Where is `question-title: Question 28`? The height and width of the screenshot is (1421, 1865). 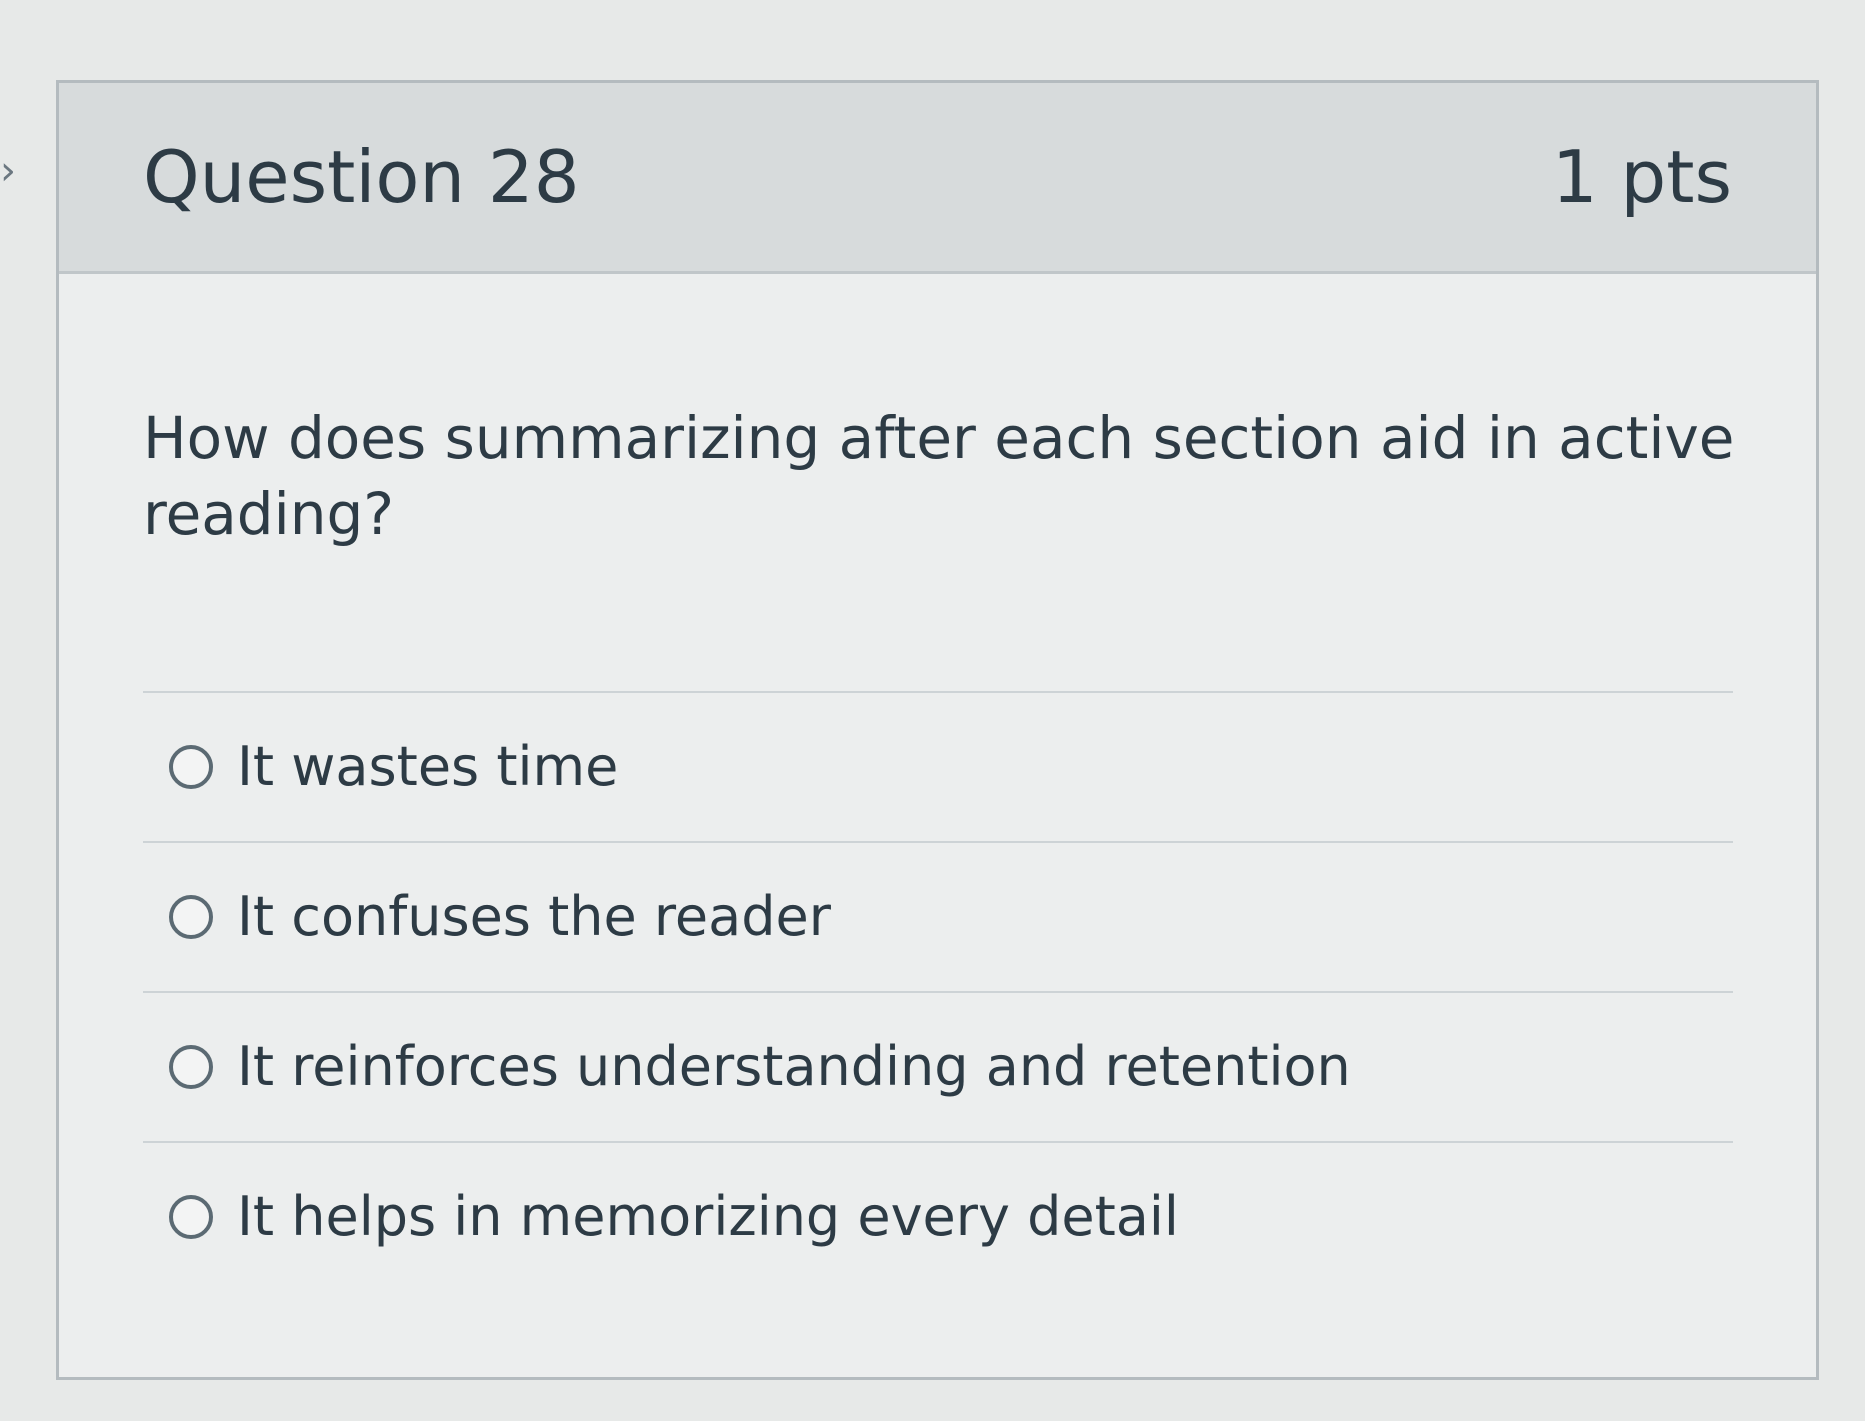 question-title: Question 28 is located at coordinates (361, 177).